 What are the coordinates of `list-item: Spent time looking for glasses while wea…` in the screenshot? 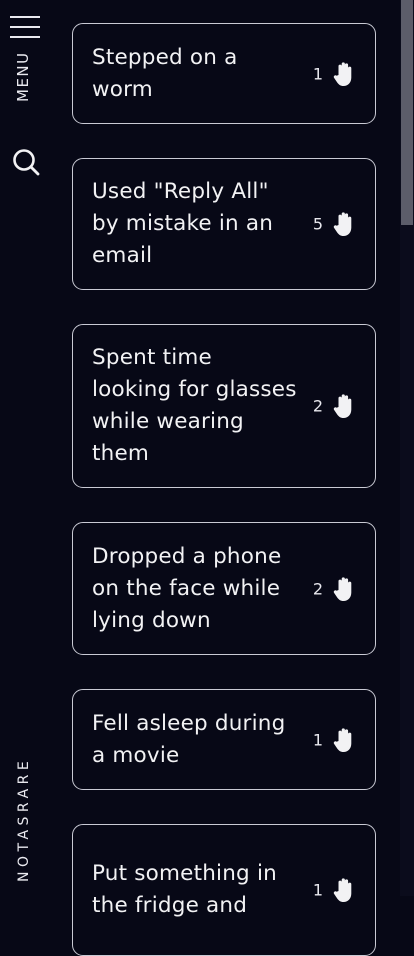 It's located at (224, 406).